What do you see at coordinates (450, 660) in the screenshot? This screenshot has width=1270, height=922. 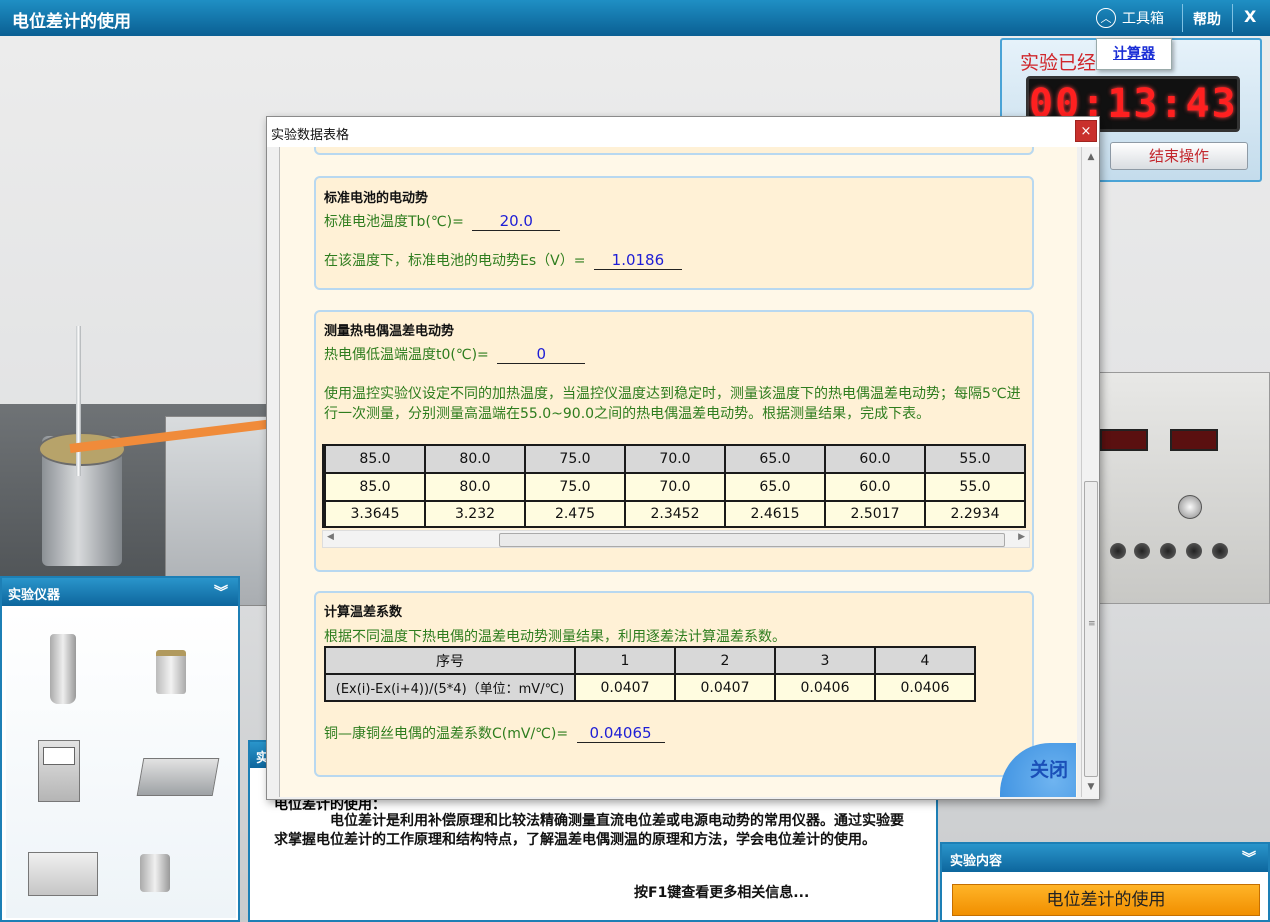 I see `index-header-cell: 序号` at bounding box center [450, 660].